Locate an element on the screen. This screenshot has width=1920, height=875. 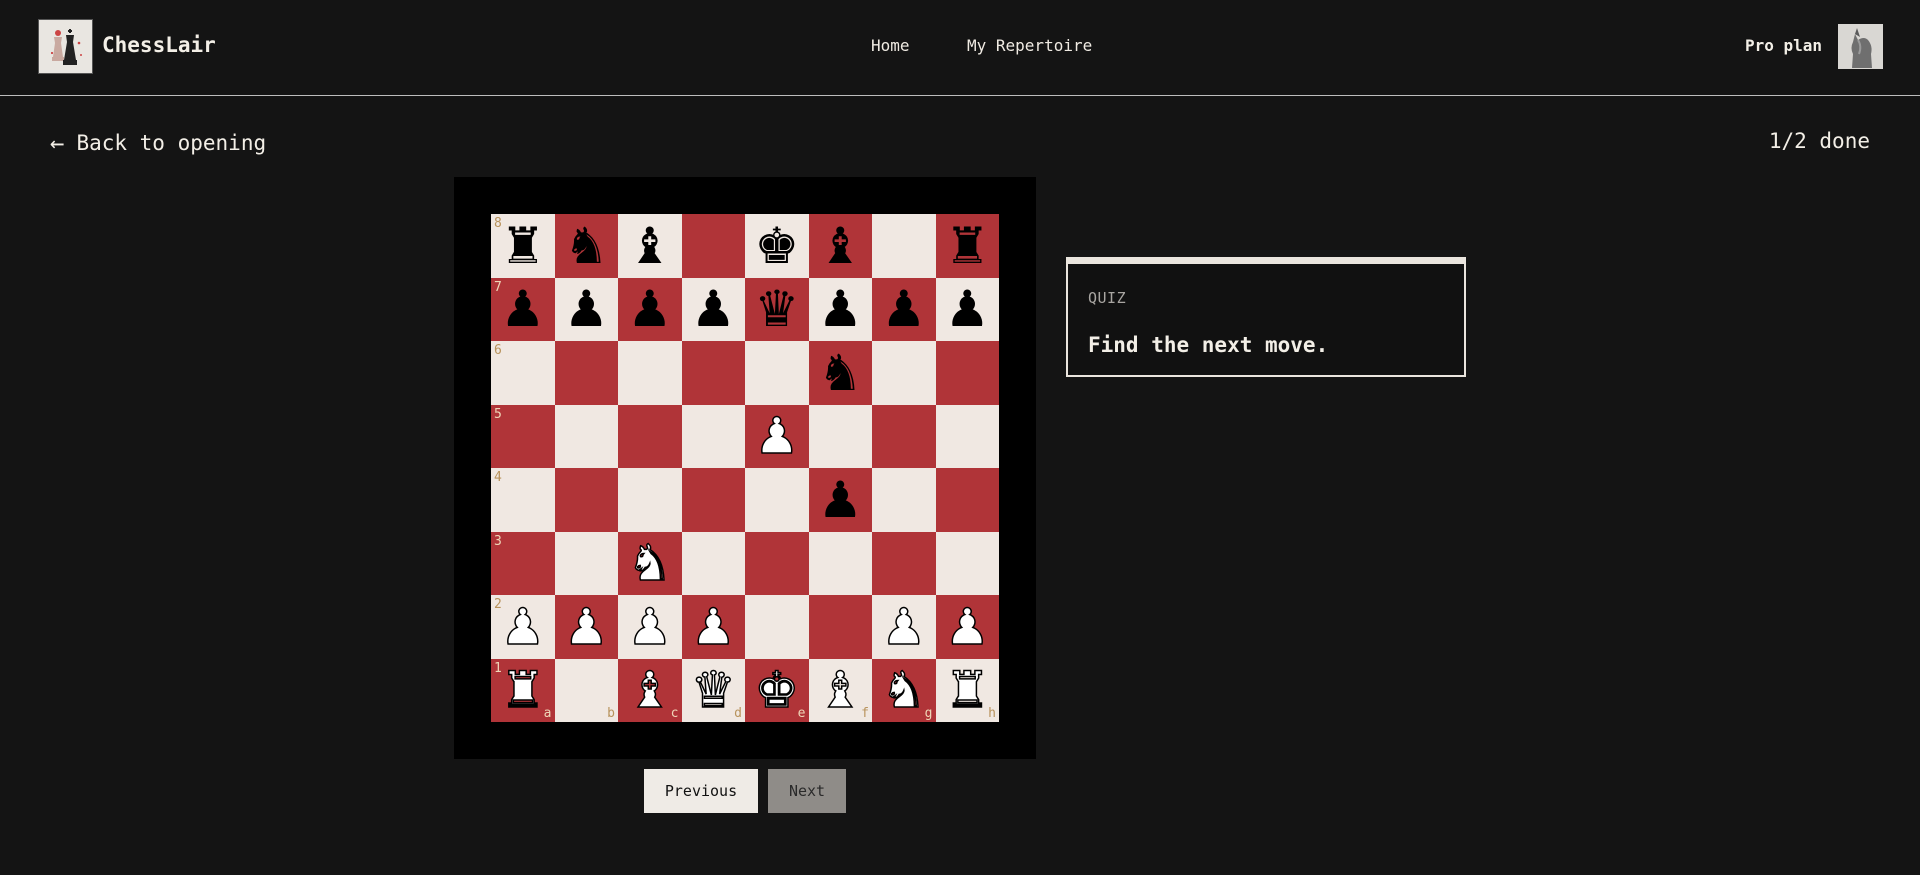
square-b3 is located at coordinates (586, 563).